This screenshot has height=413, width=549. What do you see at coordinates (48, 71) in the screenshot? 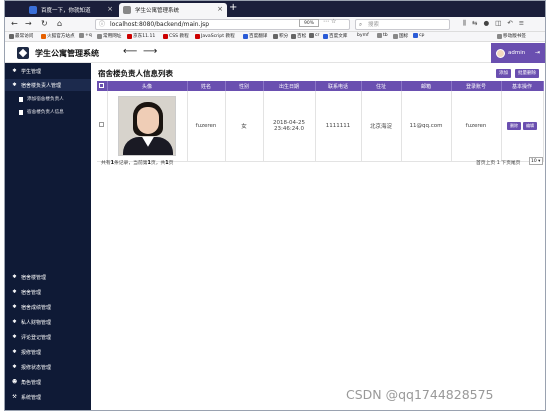
I see `sidebar-item-student: ✱ 学生管理` at bounding box center [48, 71].